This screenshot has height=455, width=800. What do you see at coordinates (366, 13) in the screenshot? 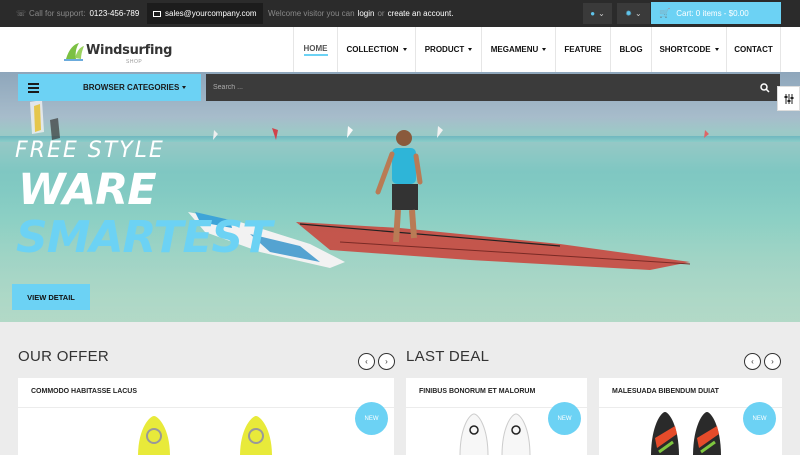
I see `login-link: login` at bounding box center [366, 13].